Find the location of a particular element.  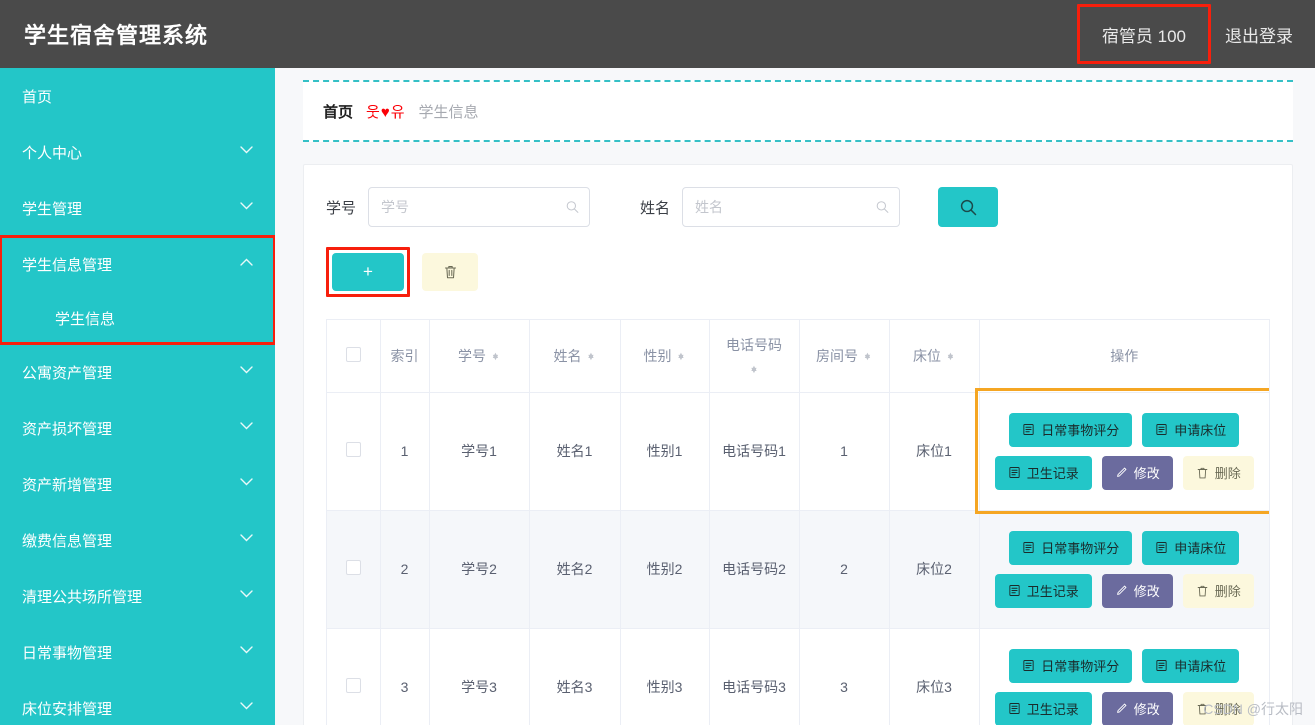

sidebar-subitem-student-info: 学生信息 is located at coordinates (137, 318).